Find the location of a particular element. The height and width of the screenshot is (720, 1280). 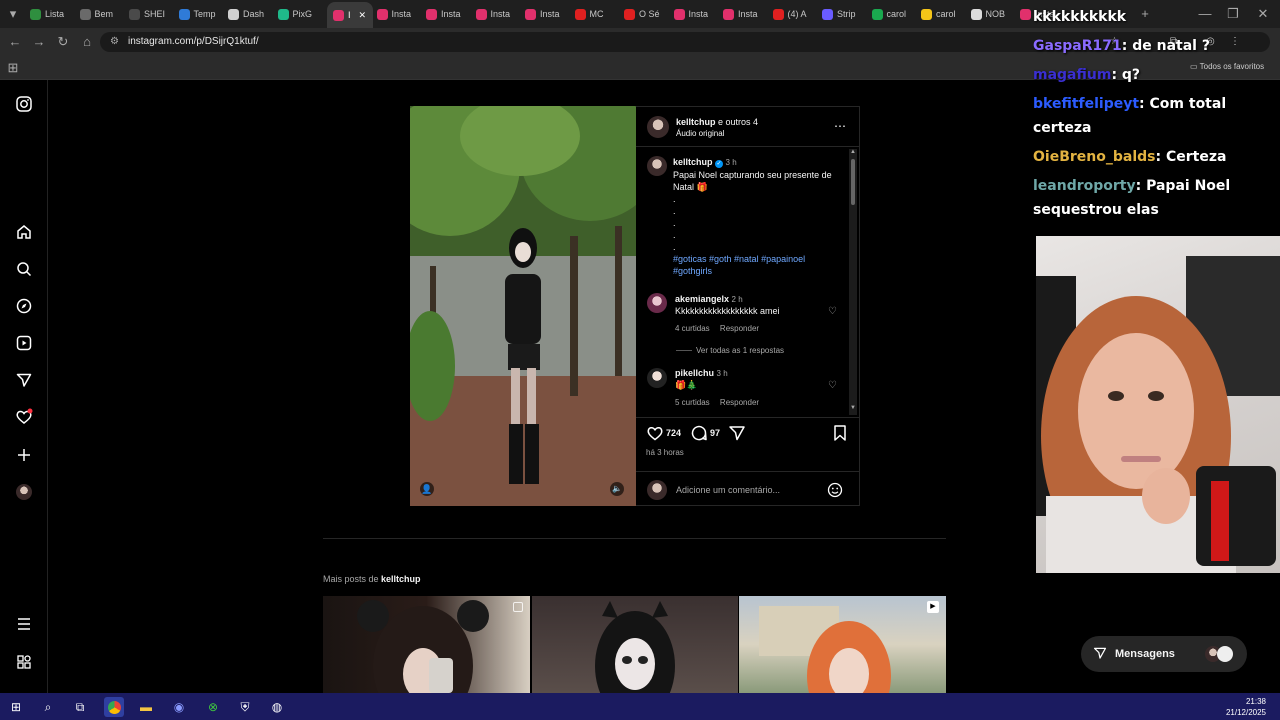

reels-nav-icon is located at coordinates (24, 343).